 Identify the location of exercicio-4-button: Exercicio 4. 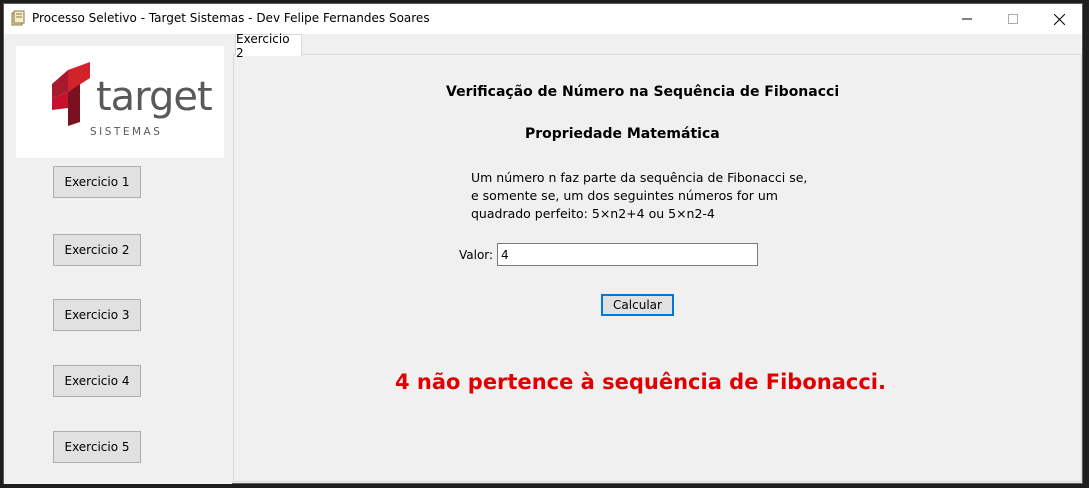
(97, 381).